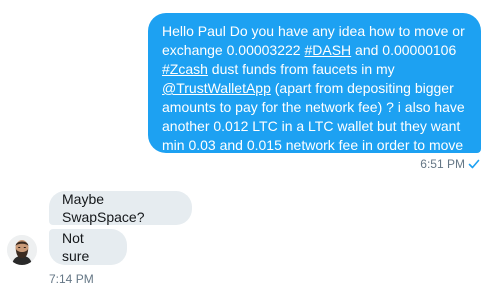  I want to click on incoming-message-bubble: Maybe SwapSpace?, so click(120, 208).